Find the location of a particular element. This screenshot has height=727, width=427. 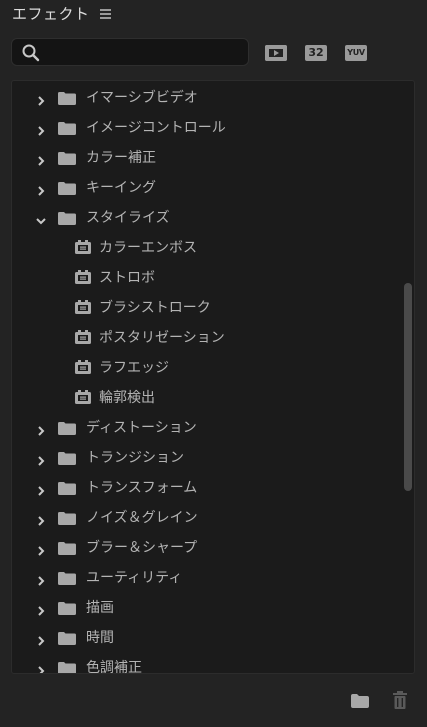

tree-folder-item: トランスフォーム is located at coordinates (208, 486).